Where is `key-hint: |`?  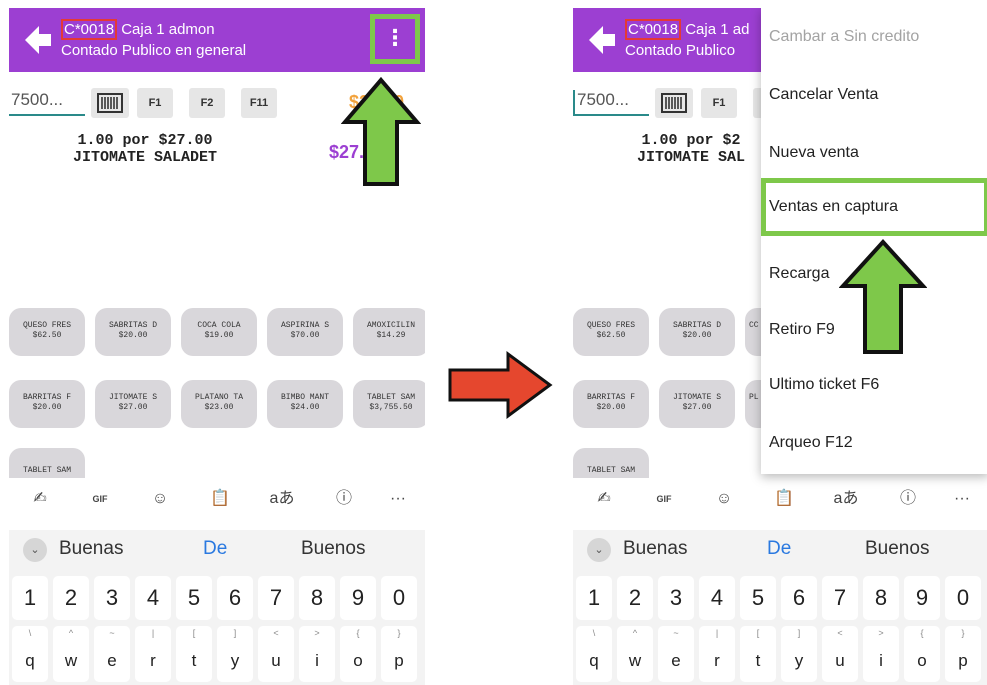 key-hint: | is located at coordinates (717, 633).